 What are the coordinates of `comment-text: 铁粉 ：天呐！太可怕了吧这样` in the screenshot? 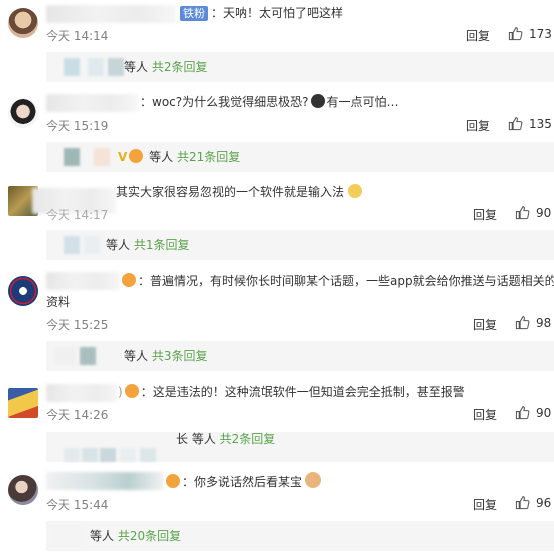 It's located at (261, 13).